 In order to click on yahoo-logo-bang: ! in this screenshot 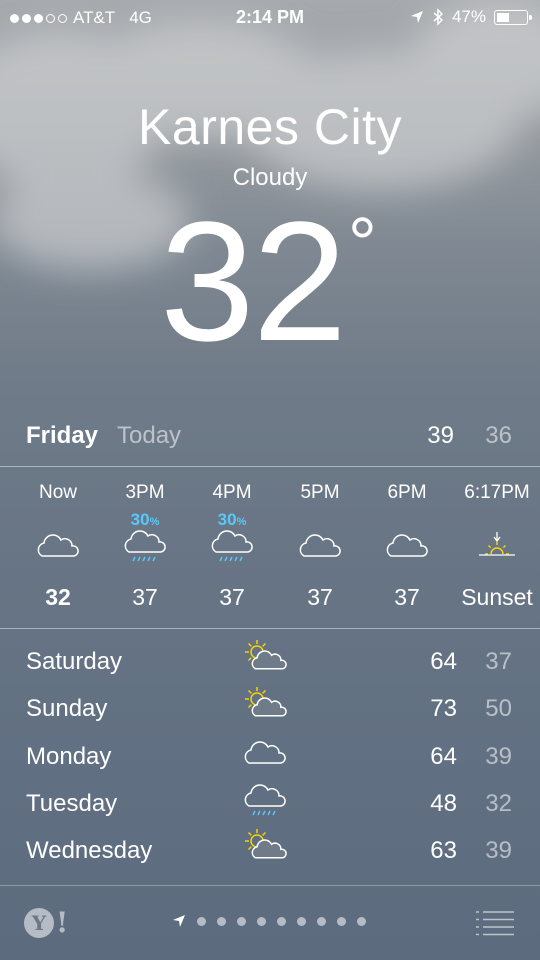, I will do `click(62, 922)`.